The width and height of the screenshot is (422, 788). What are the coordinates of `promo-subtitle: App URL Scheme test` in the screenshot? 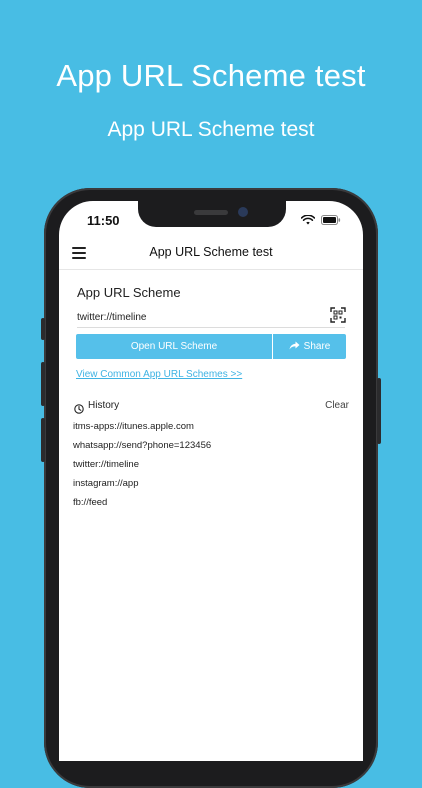 It's located at (211, 129).